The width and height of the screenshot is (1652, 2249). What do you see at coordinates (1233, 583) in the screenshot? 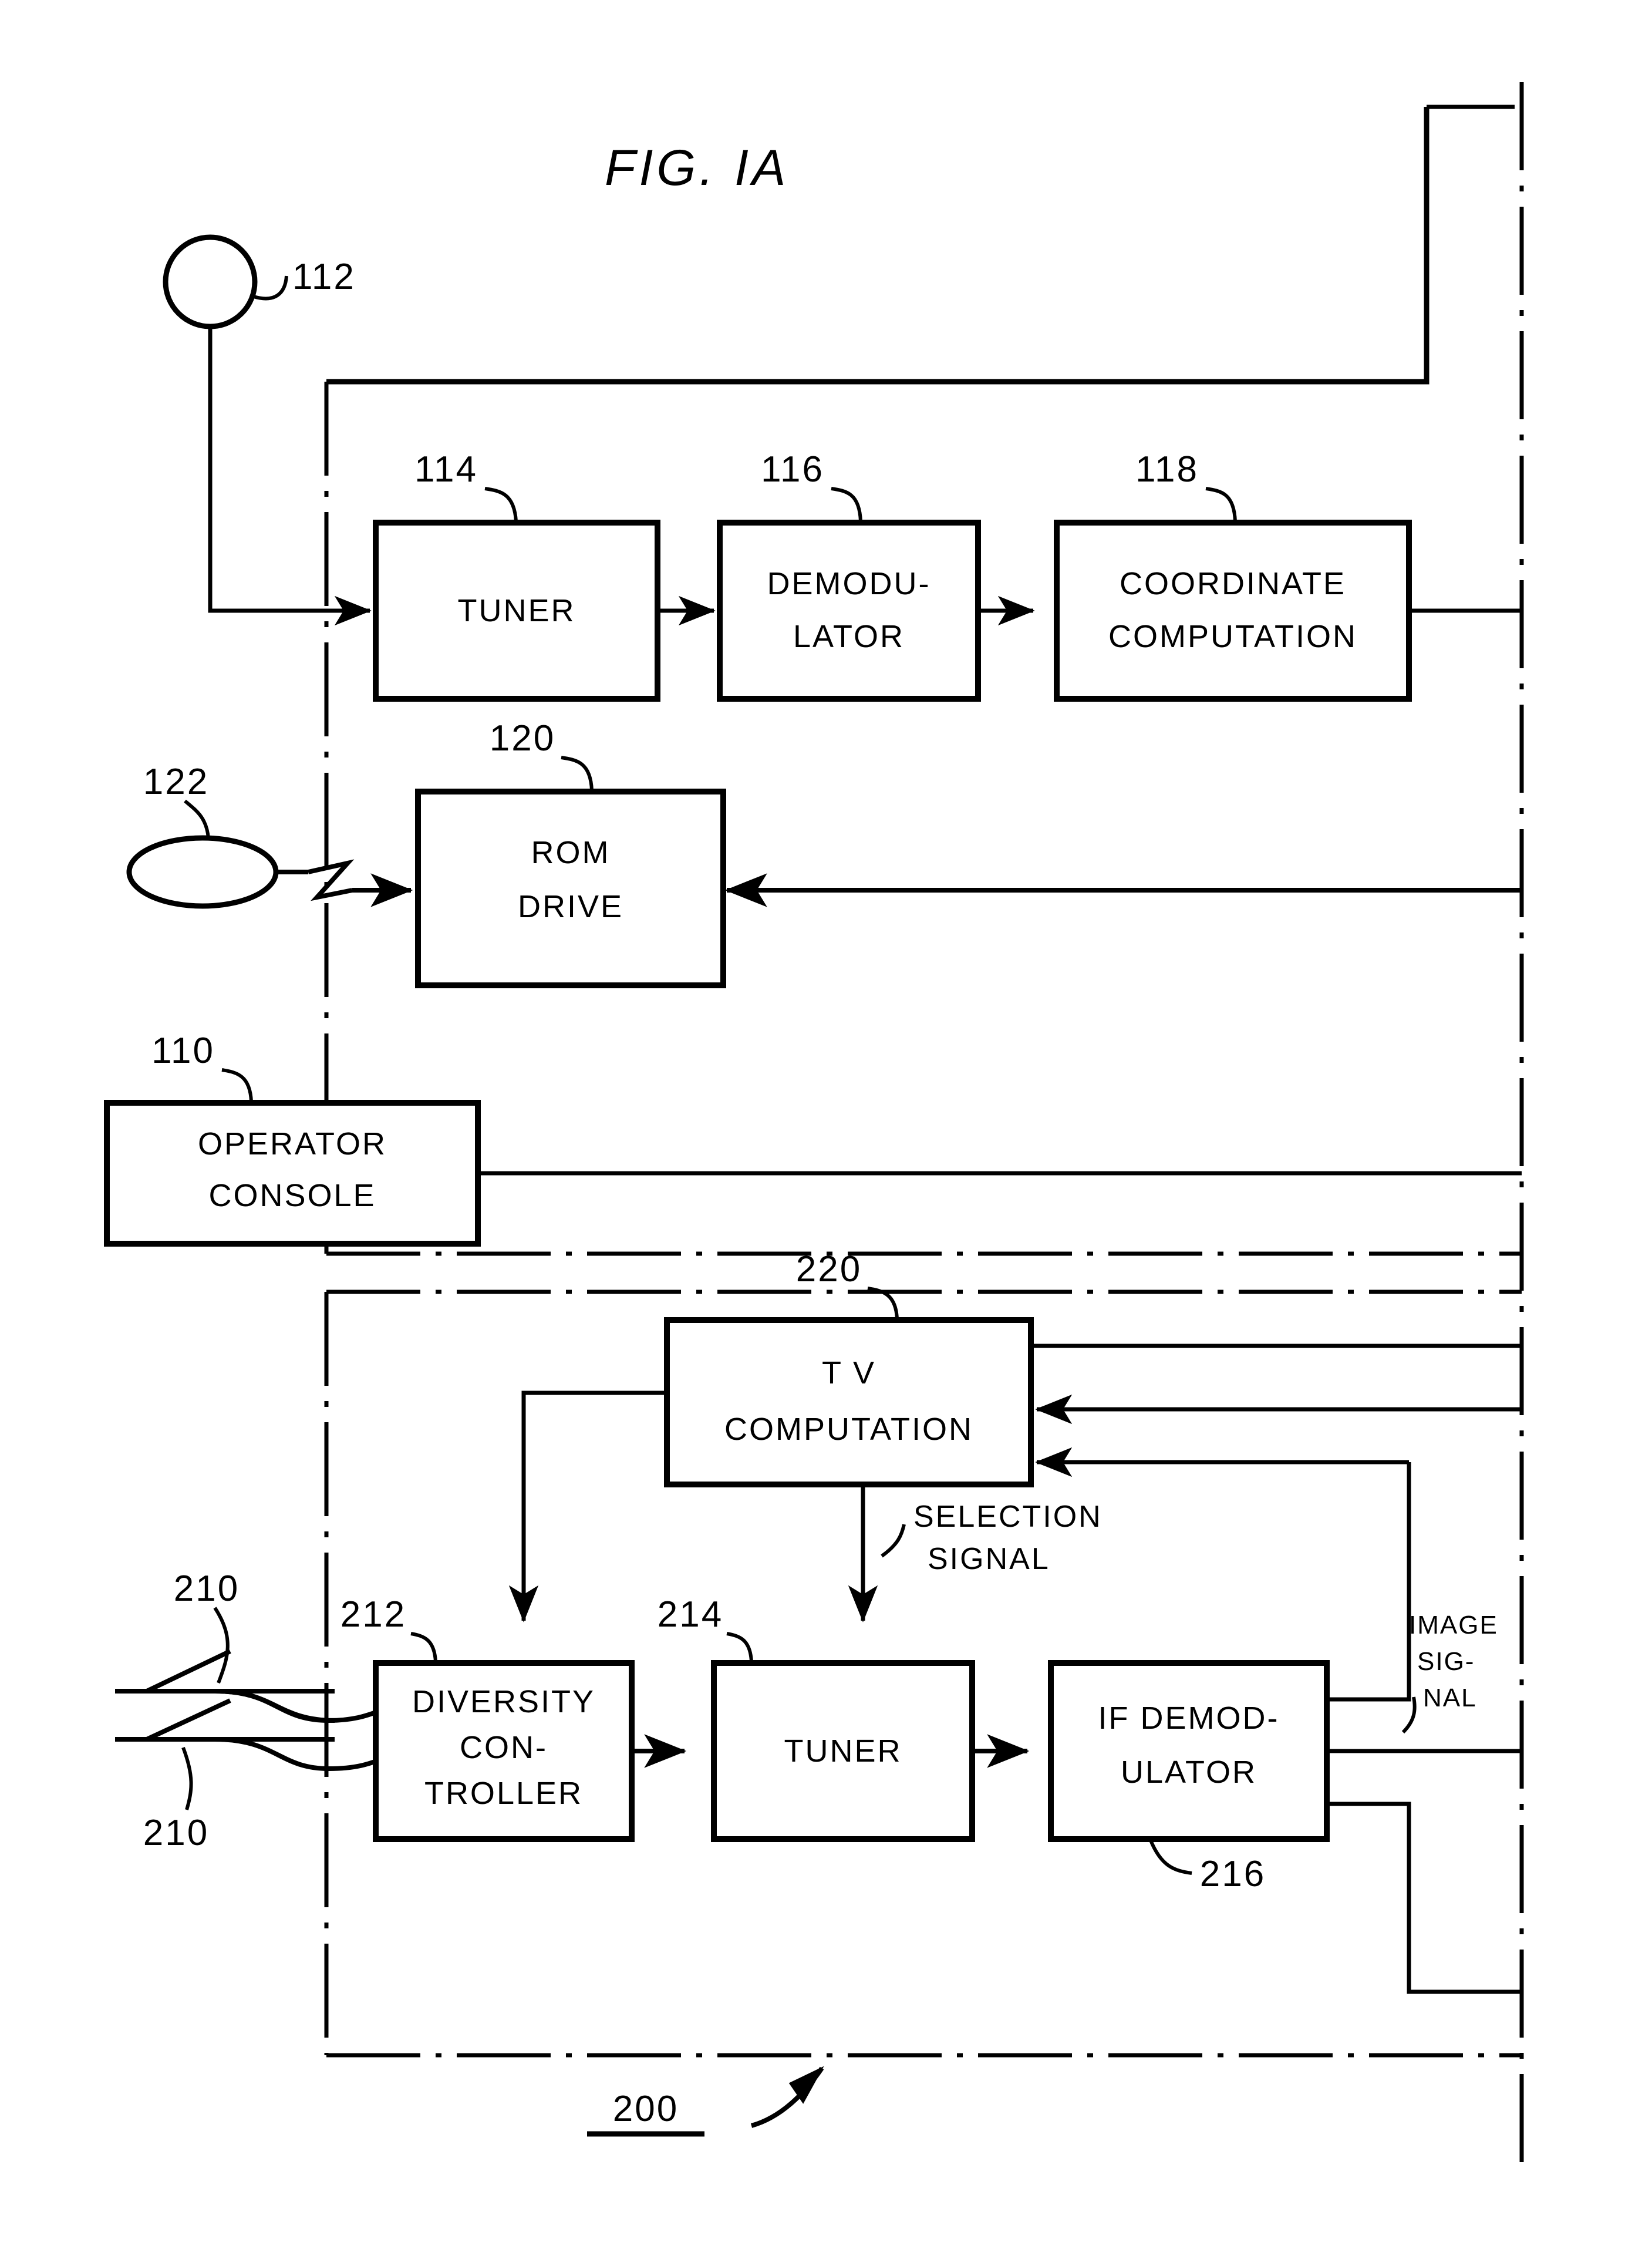
I see `block-coordinate-118-label-line1: COORDINATE` at bounding box center [1233, 583].